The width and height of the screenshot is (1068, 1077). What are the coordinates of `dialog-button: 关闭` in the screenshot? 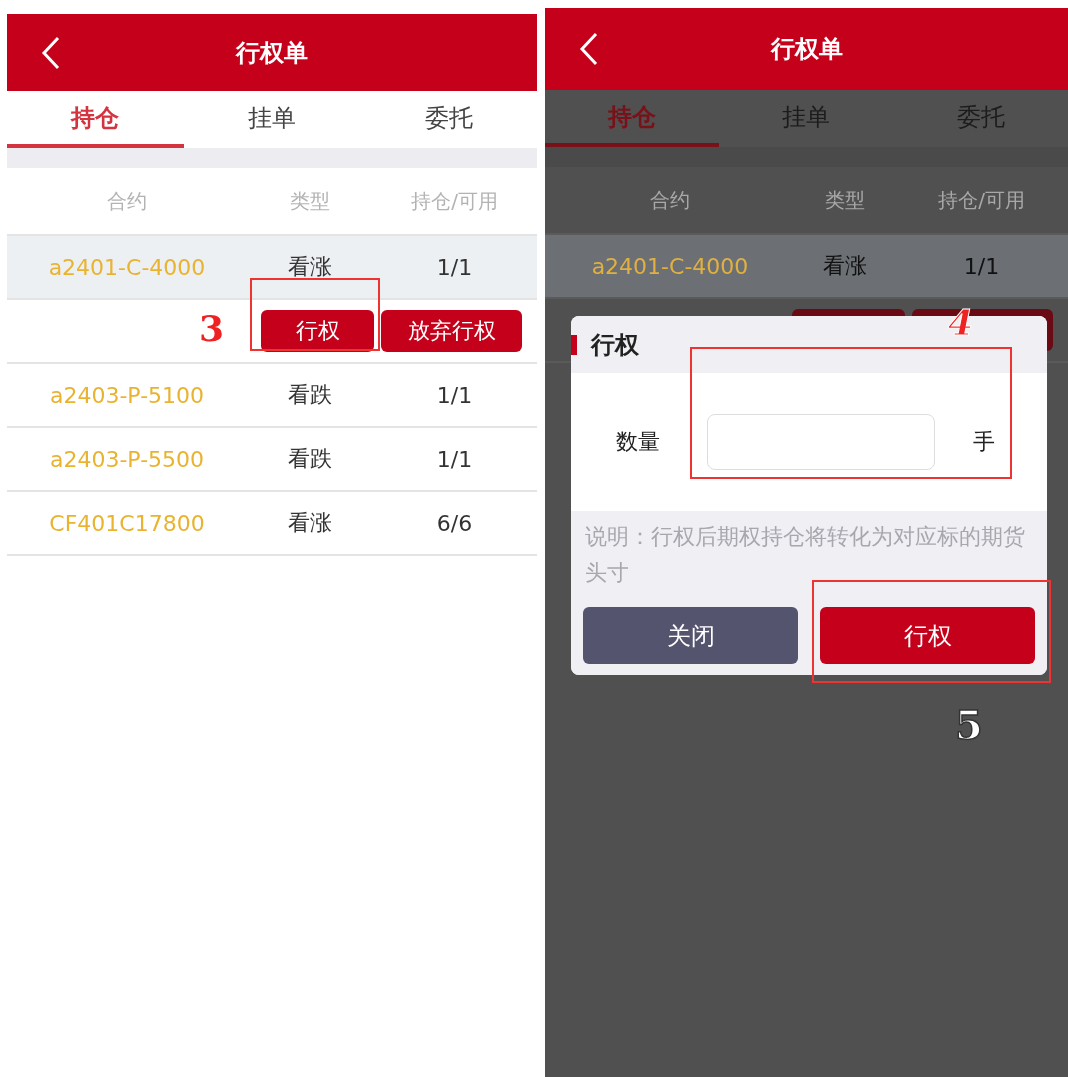 It's located at (690, 635).